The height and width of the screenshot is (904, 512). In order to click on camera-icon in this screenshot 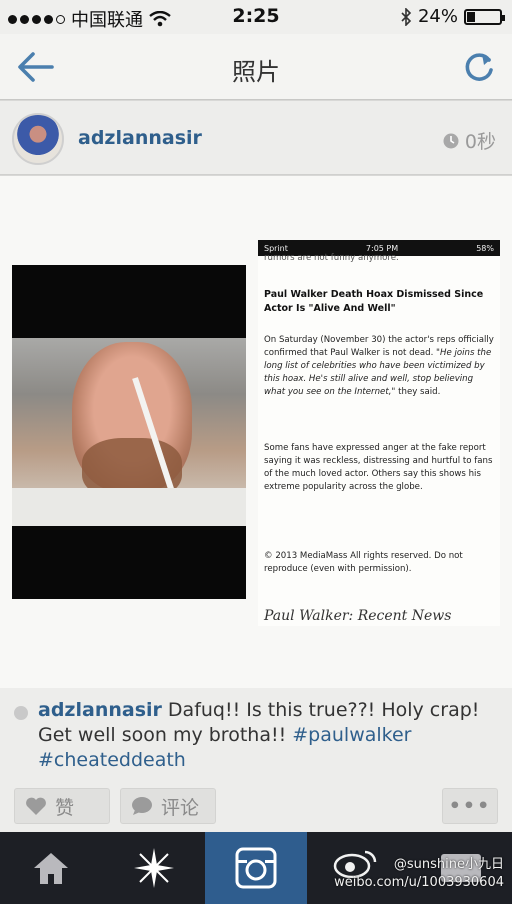, I will do `click(256, 868)`.